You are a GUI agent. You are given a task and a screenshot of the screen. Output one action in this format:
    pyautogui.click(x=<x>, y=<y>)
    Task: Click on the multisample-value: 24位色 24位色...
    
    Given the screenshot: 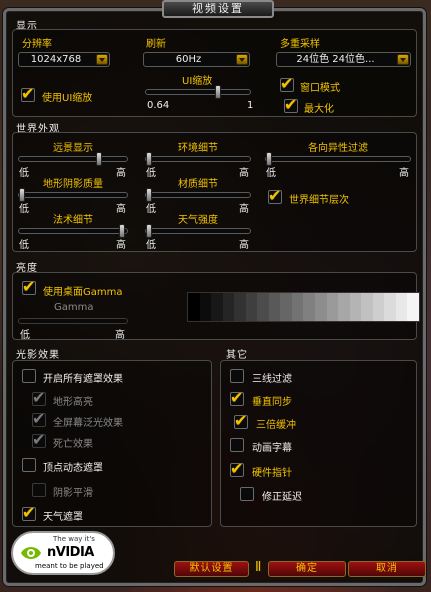 What is the action you would take?
    pyautogui.click(x=335, y=59)
    